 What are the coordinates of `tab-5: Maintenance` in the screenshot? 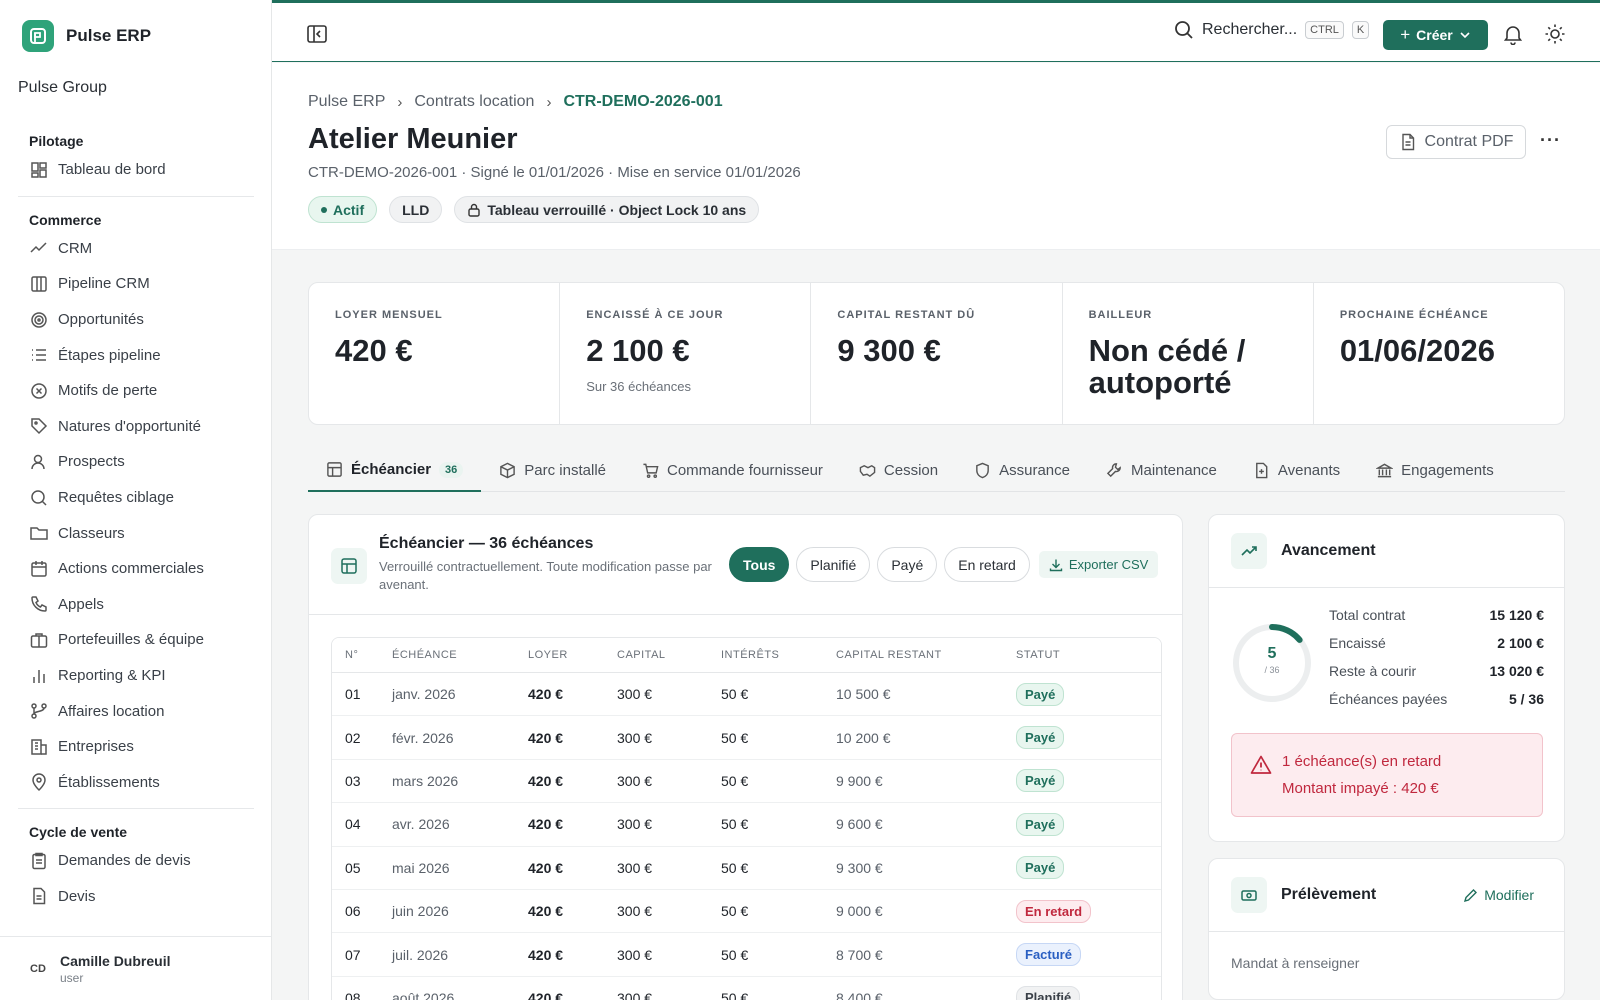 It's located at (1161, 470).